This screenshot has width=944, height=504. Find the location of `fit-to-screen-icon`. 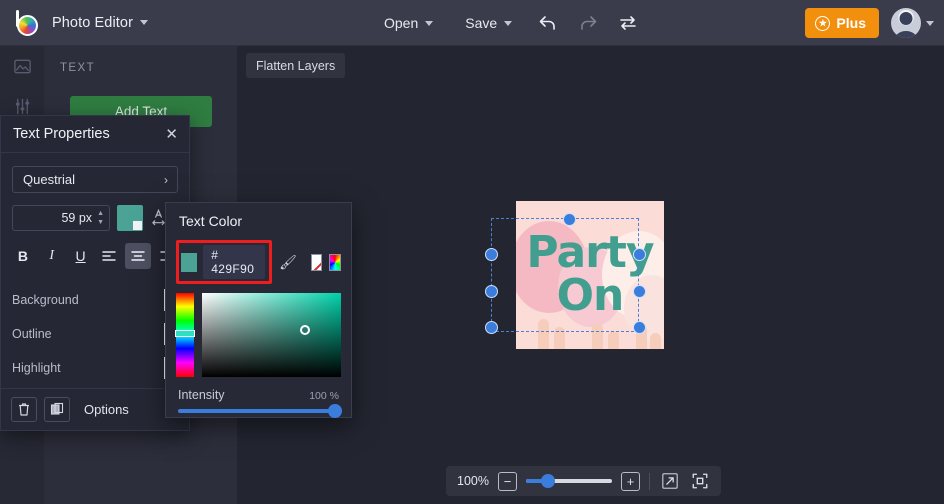

fit-to-screen-icon is located at coordinates (699, 481).